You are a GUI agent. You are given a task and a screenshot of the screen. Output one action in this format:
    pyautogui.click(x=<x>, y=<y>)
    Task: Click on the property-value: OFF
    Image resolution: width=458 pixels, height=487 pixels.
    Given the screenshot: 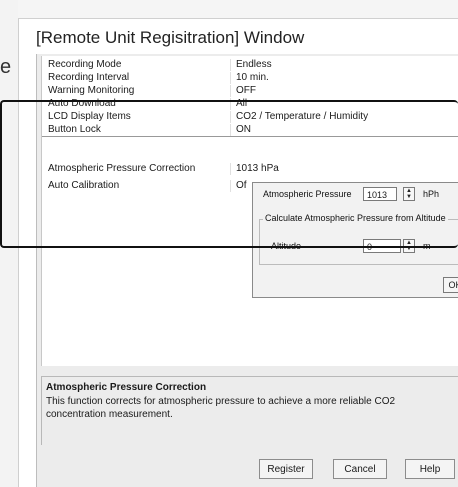 What is the action you would take?
    pyautogui.click(x=246, y=90)
    